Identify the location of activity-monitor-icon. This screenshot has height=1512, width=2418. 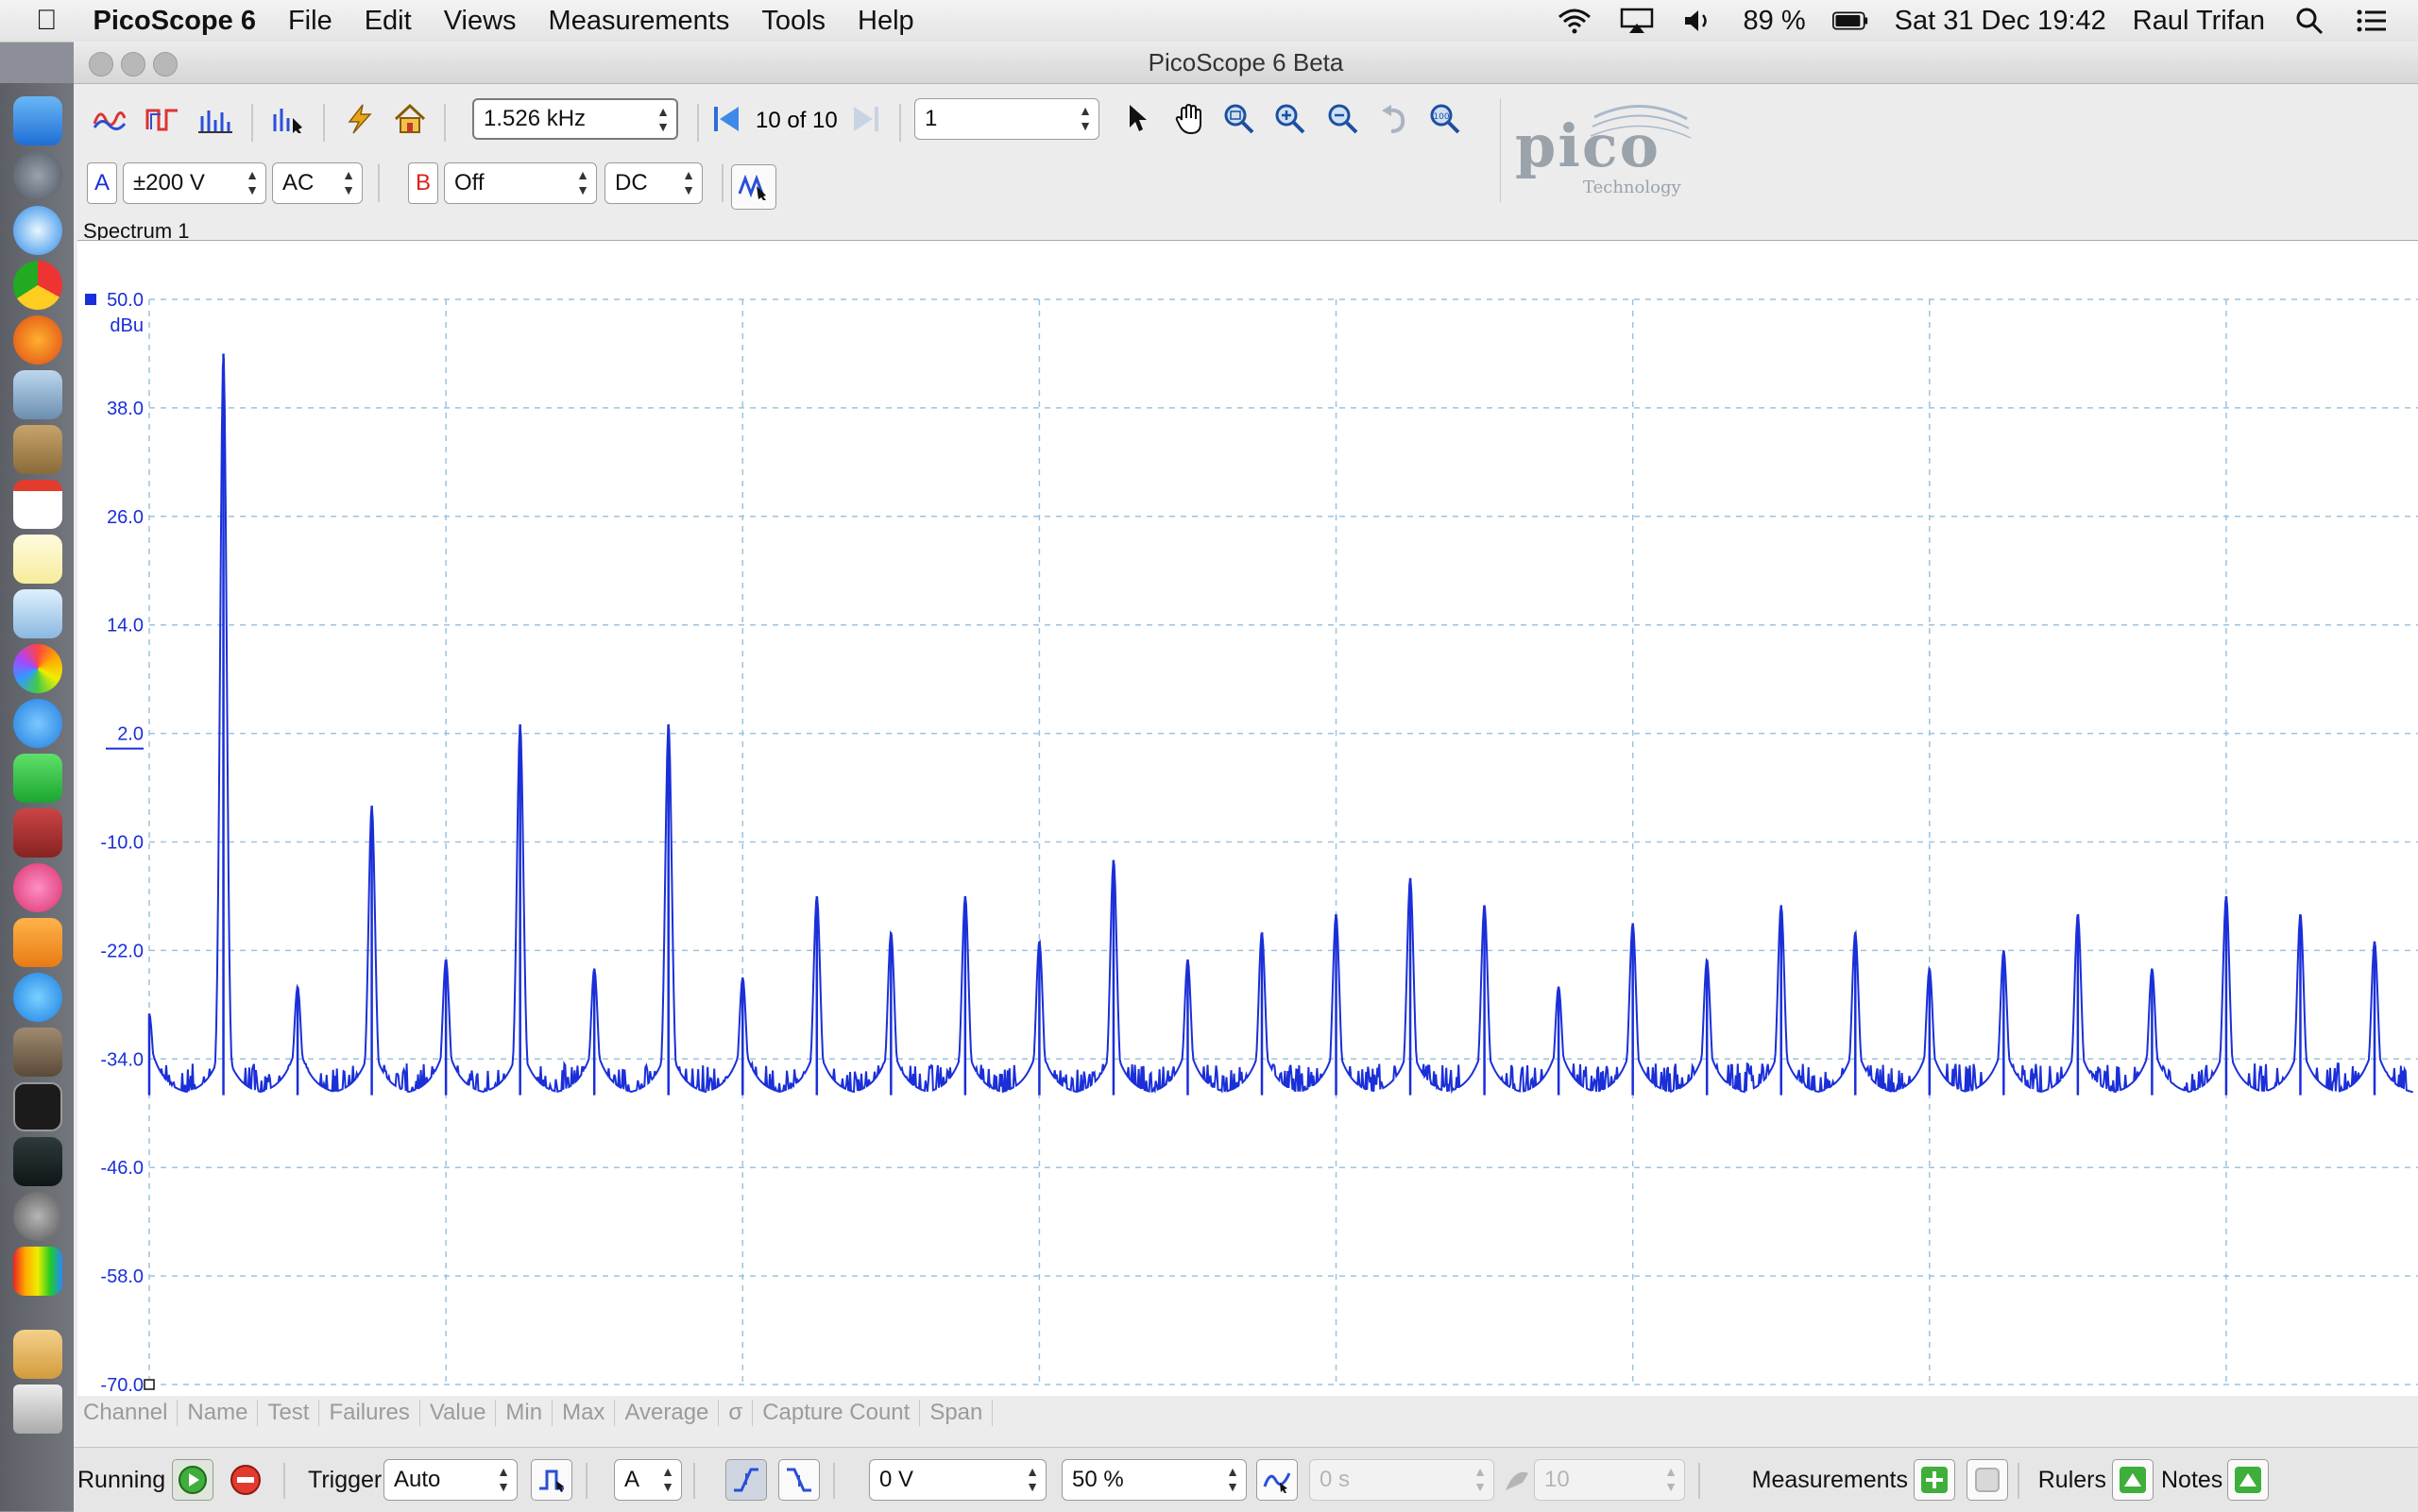
(37, 1161).